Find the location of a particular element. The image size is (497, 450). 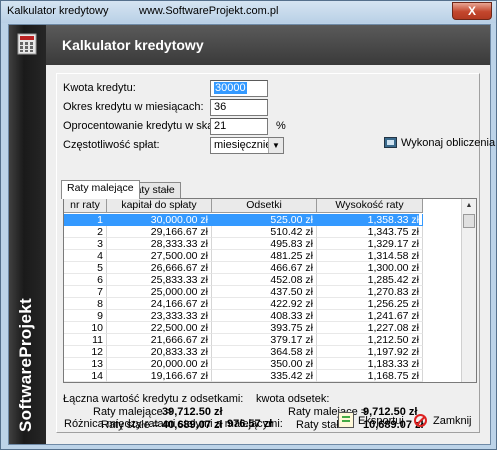

cell-capital: 21,666.67 zł is located at coordinates (159, 340).